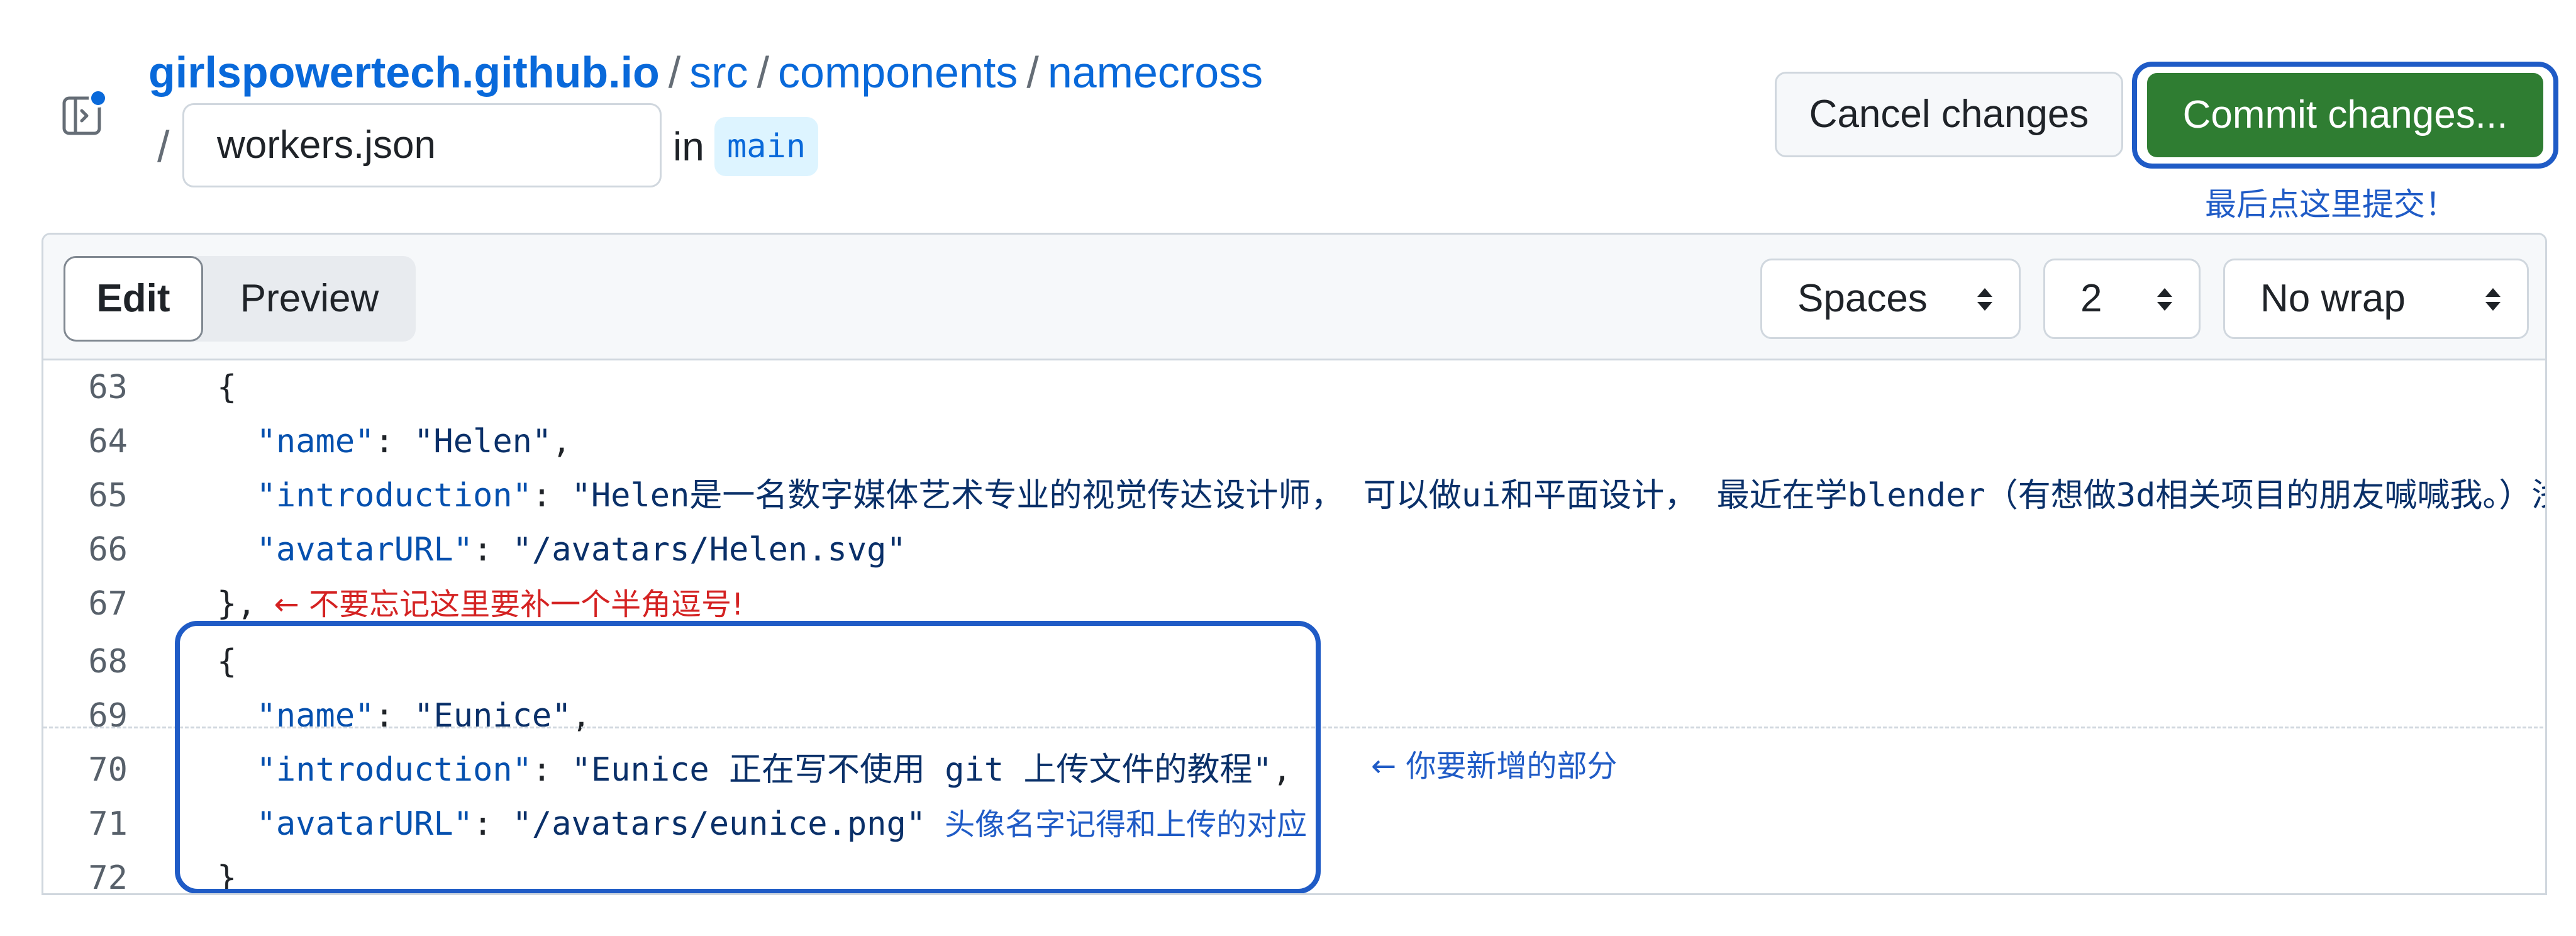 This screenshot has height=936, width=2576. Describe the element at coordinates (1862, 298) in the screenshot. I see `indent-mode-value: Spaces` at that location.